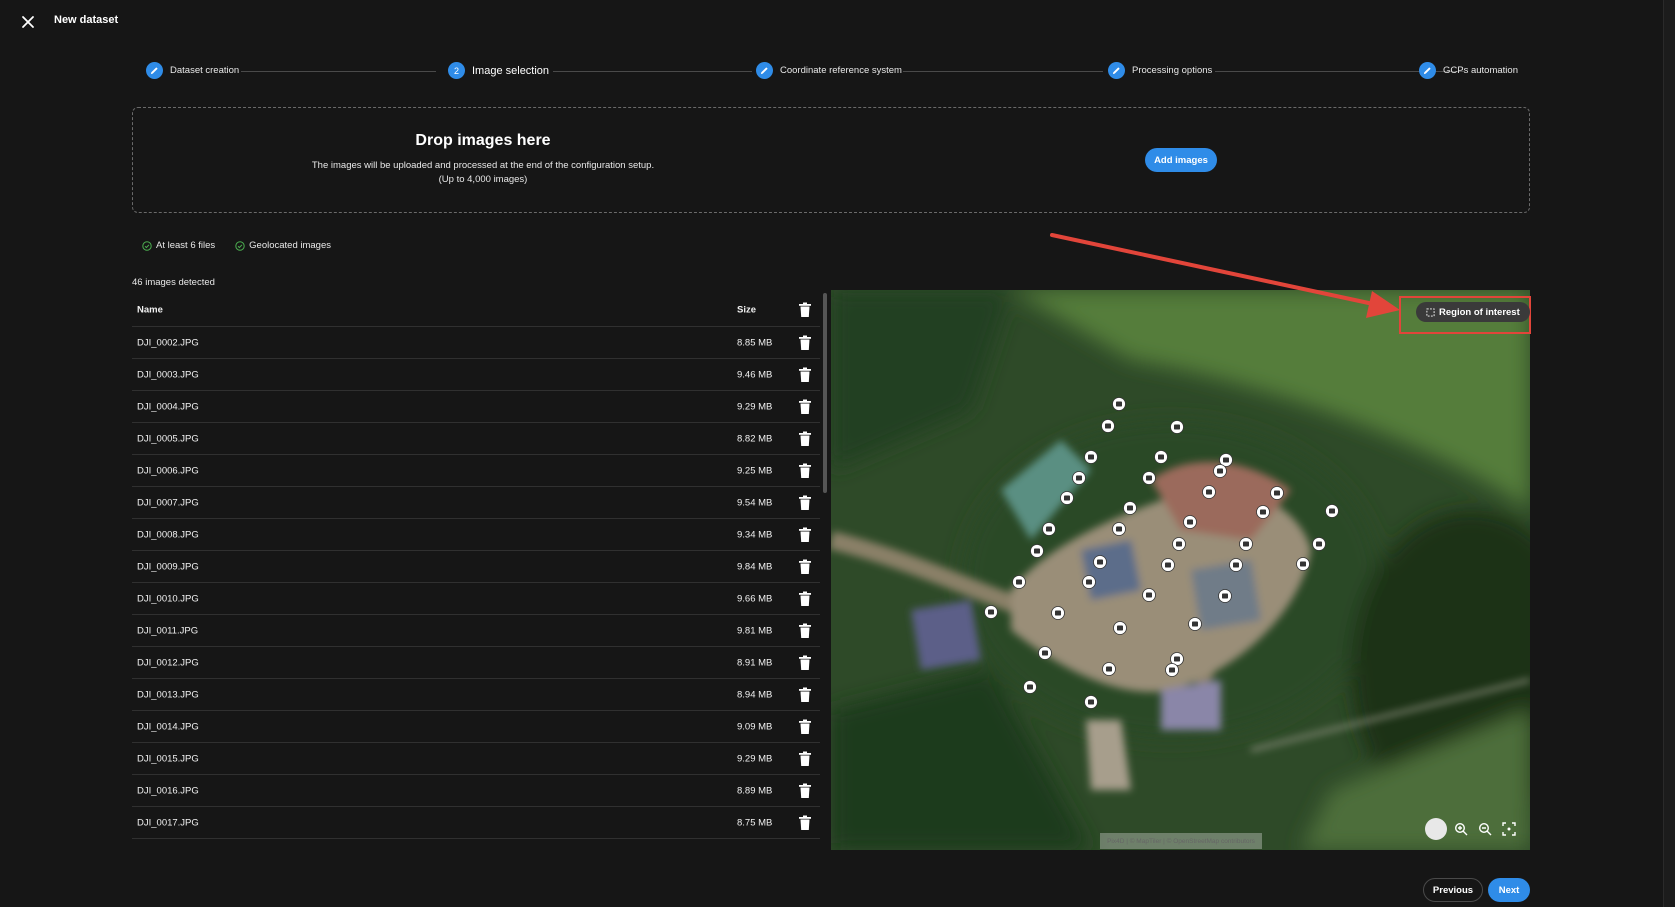 The width and height of the screenshot is (1675, 907). I want to click on table-row: DJI_0016.JPG 8.89 MB, so click(476, 791).